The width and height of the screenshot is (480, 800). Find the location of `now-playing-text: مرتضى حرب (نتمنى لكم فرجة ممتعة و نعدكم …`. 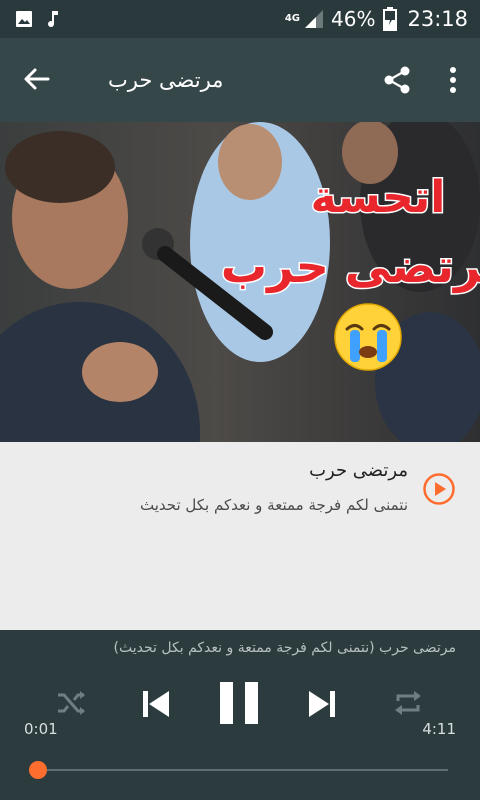

now-playing-text: مرتضى حرب (نتمنى لكم فرجة ممتعة و نعدكم … is located at coordinates (284, 648).